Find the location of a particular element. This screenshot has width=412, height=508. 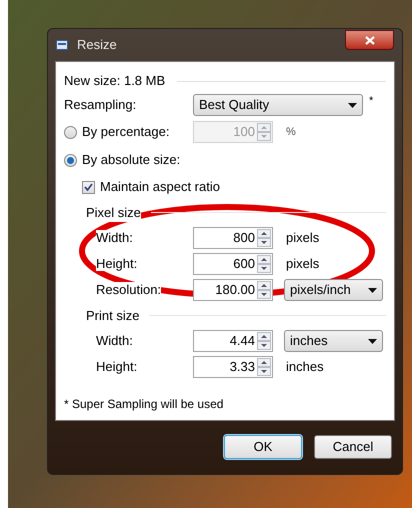

field-label: Resolution: is located at coordinates (129, 289).